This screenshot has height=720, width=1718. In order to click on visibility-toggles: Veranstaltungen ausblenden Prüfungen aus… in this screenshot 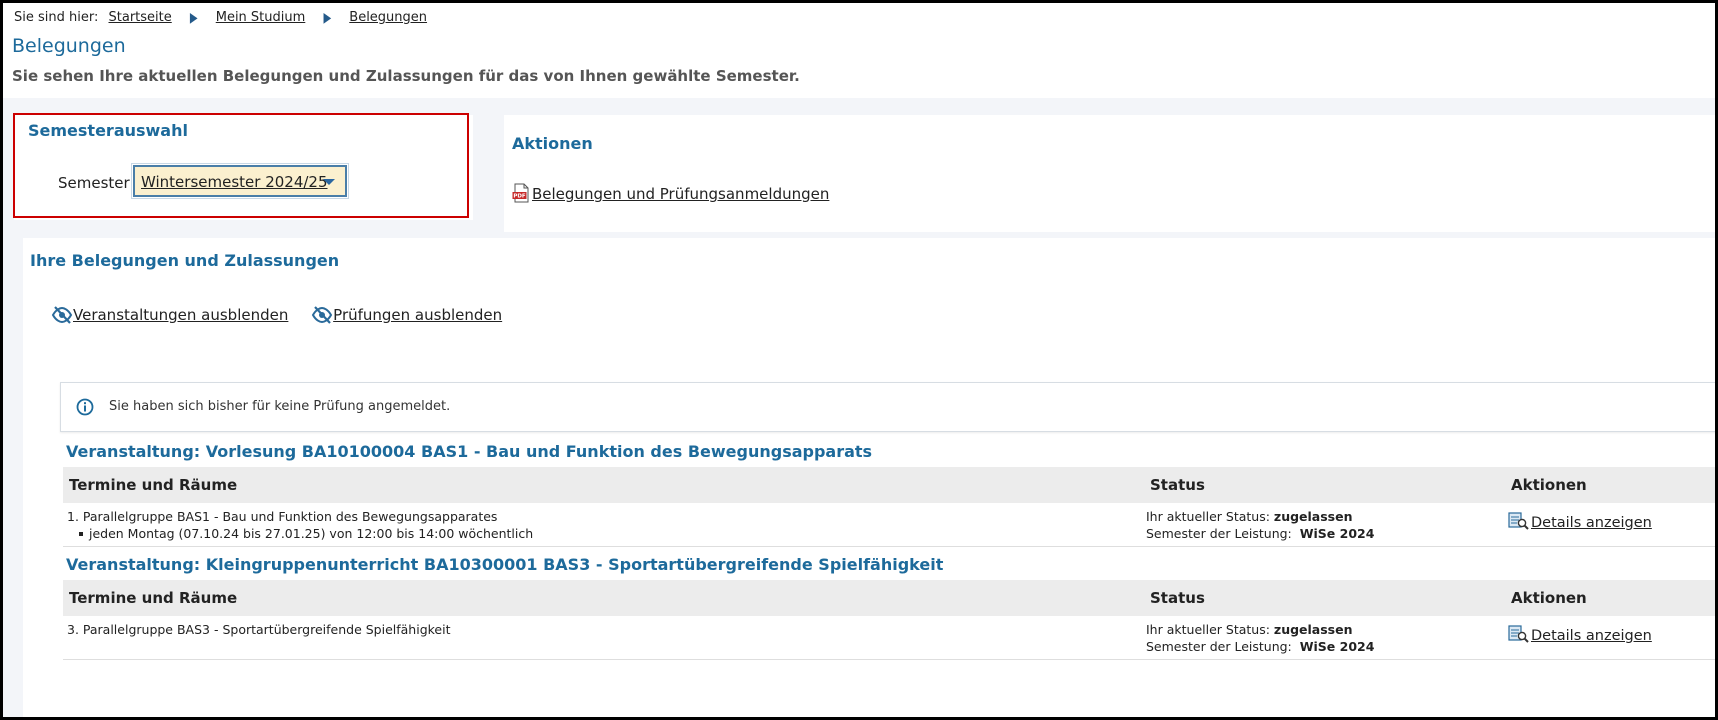, I will do `click(285, 315)`.